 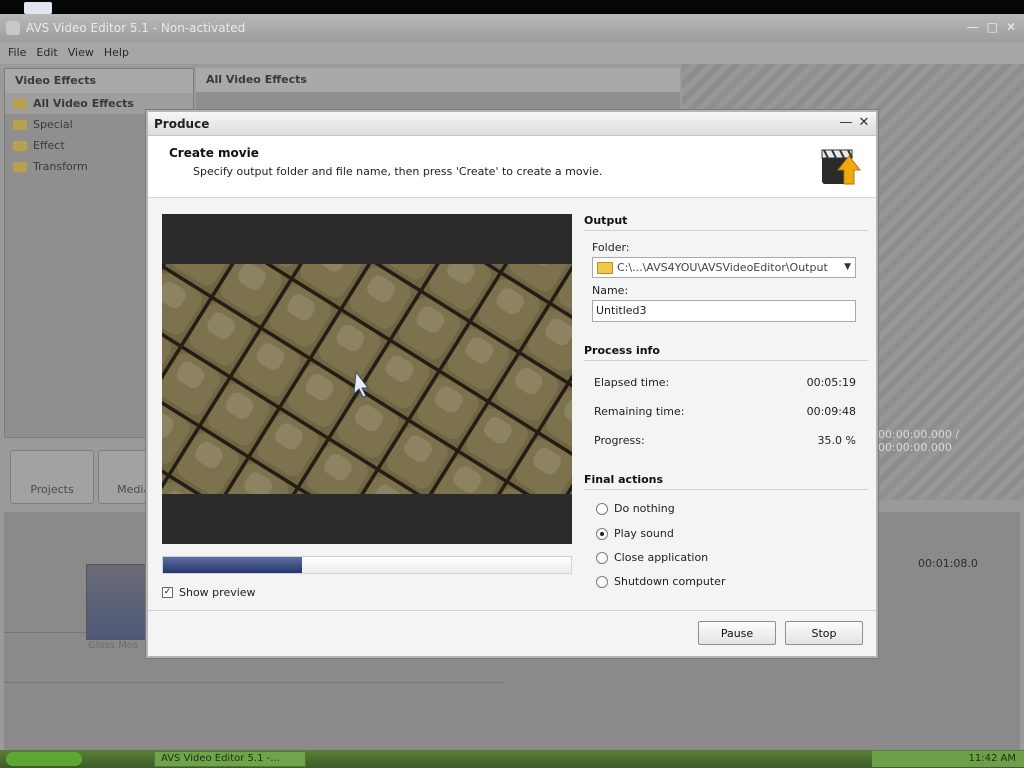 I want to click on remaining-value: 00:09:48, so click(x=831, y=411).